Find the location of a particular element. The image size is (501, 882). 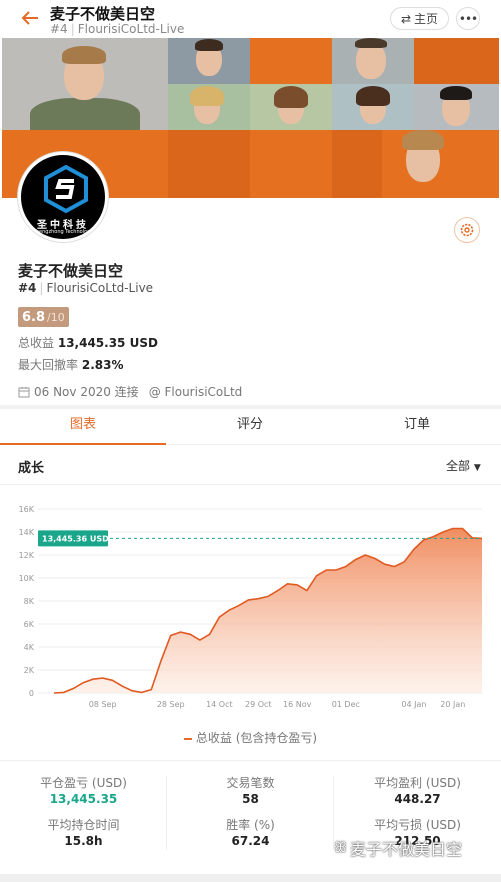

max-drawdown-label: 最大回撤率 is located at coordinates (48, 365).